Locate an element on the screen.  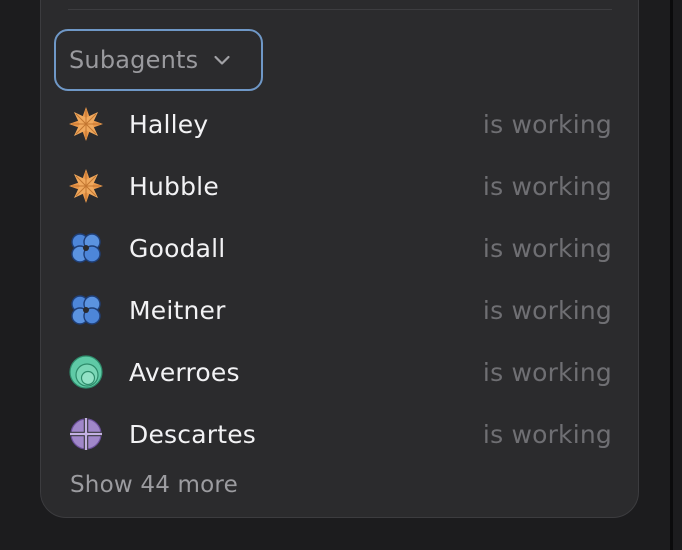
show-more-link: Show 44 more is located at coordinates (154, 485).